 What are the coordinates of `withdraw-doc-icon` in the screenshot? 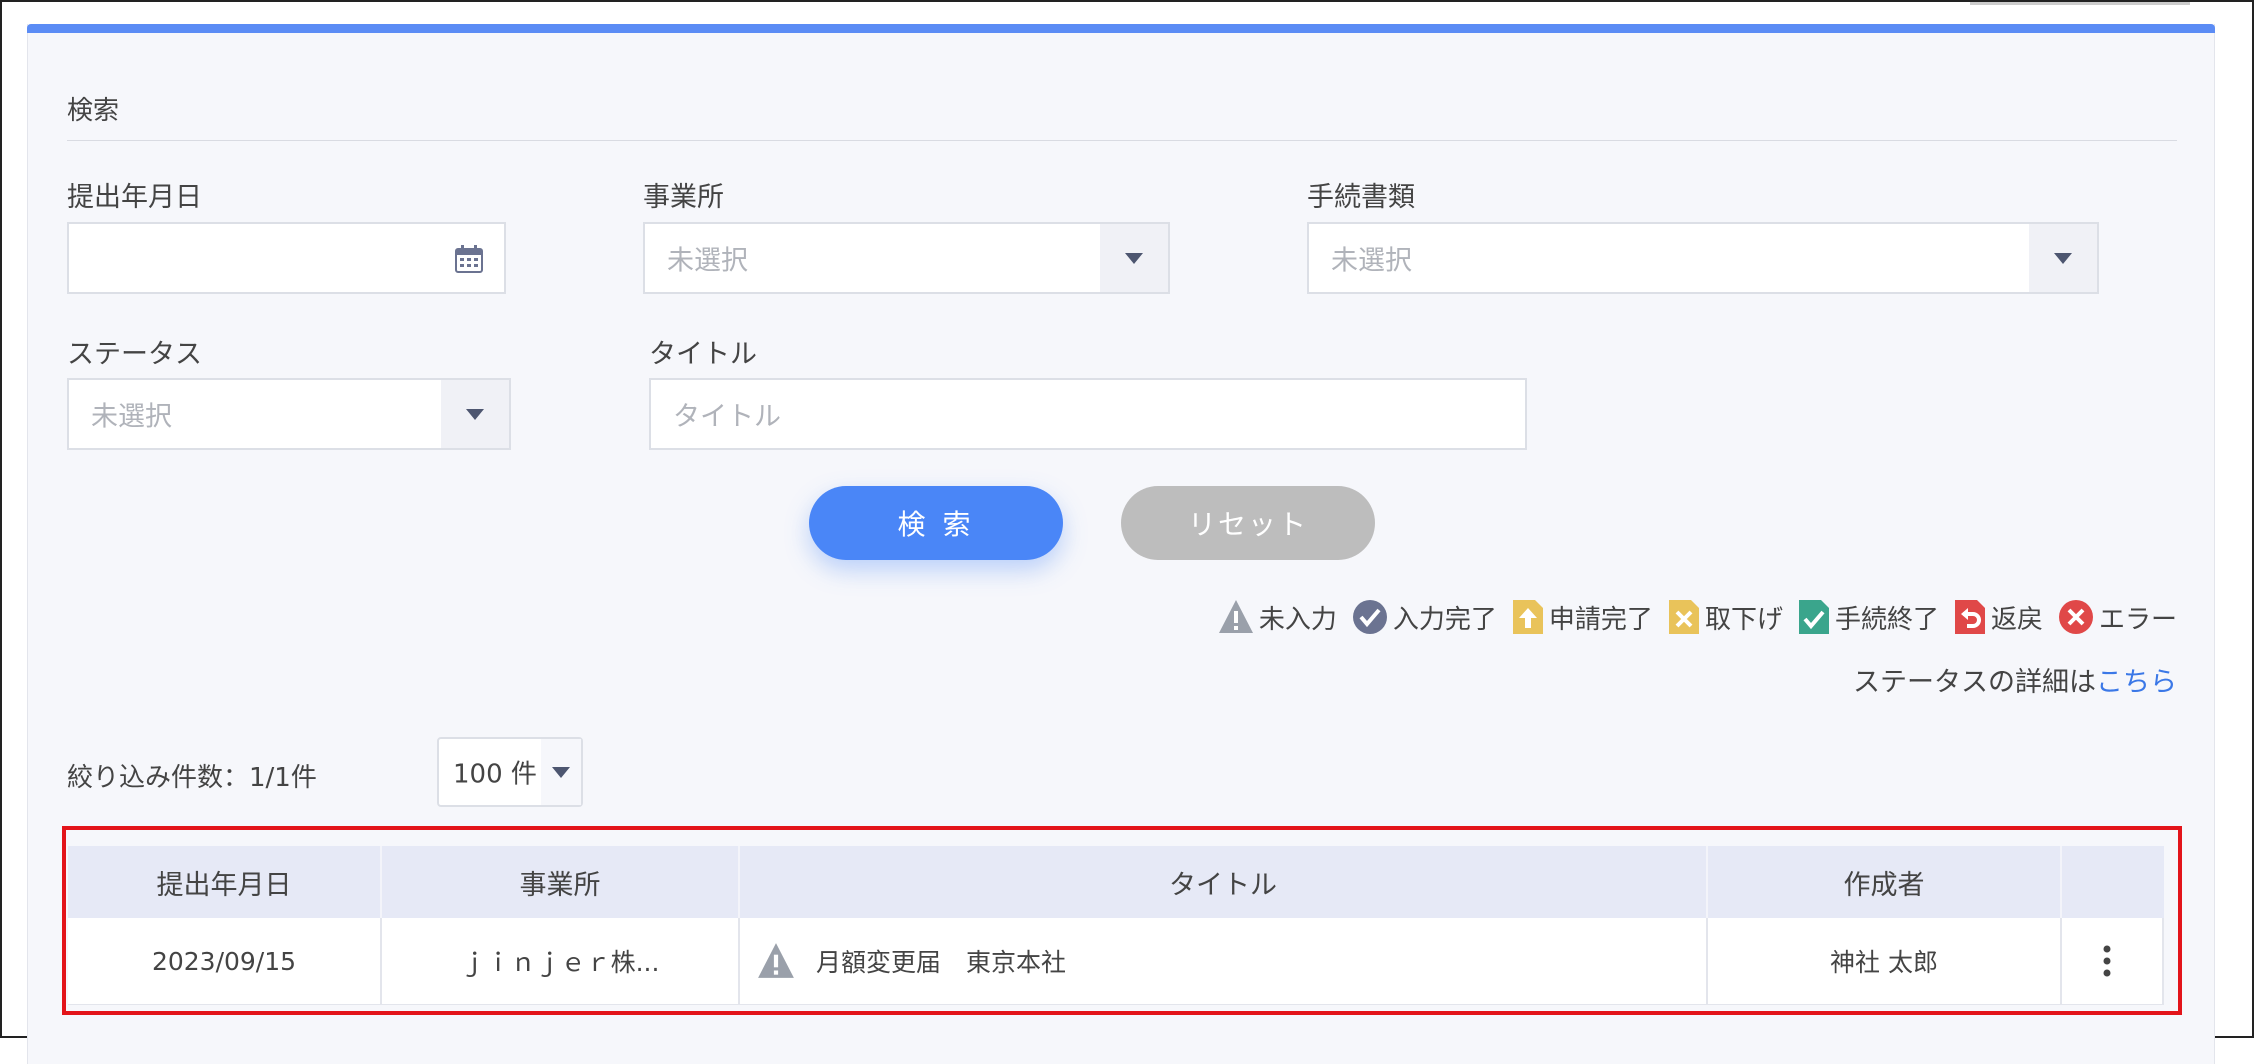 It's located at (1683, 617).